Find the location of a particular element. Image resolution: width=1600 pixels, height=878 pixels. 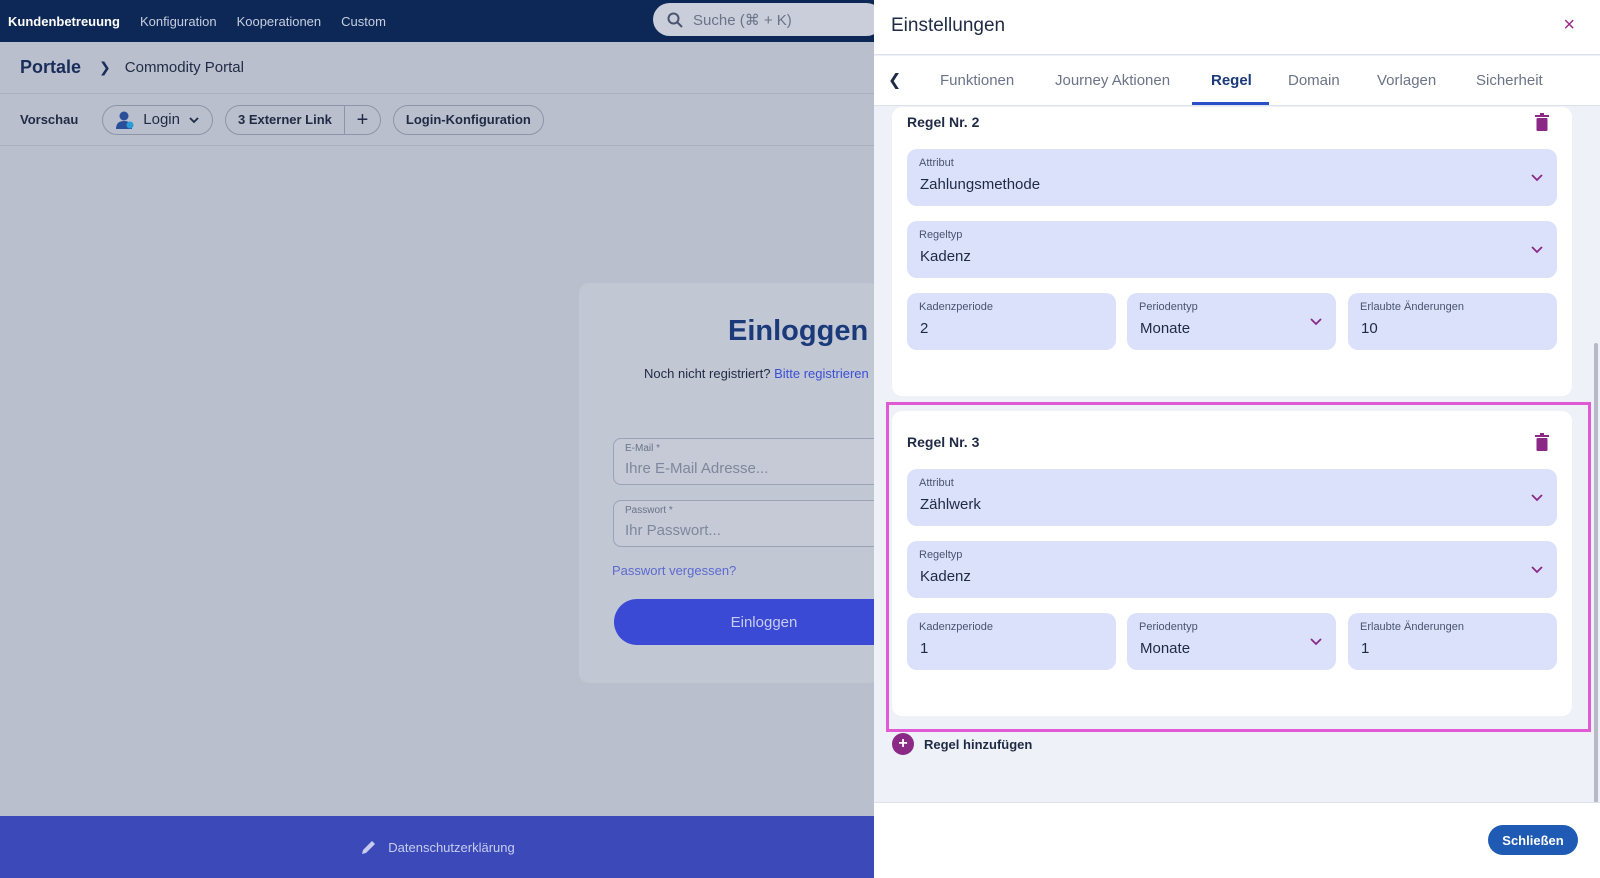

ruletype-value: Kadenz is located at coordinates (945, 256).